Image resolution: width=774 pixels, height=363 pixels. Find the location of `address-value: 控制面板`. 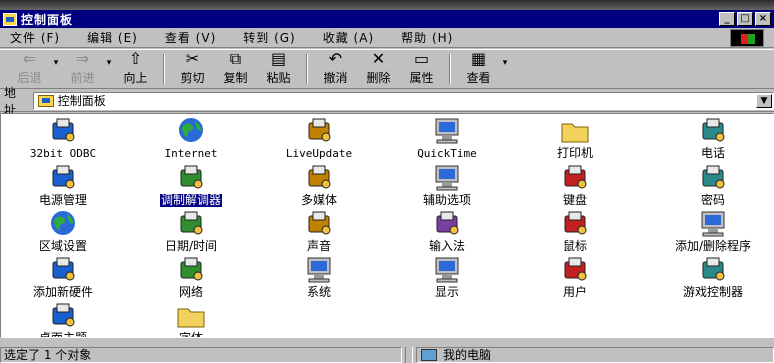

address-value: 控制面板 is located at coordinates (81, 101).